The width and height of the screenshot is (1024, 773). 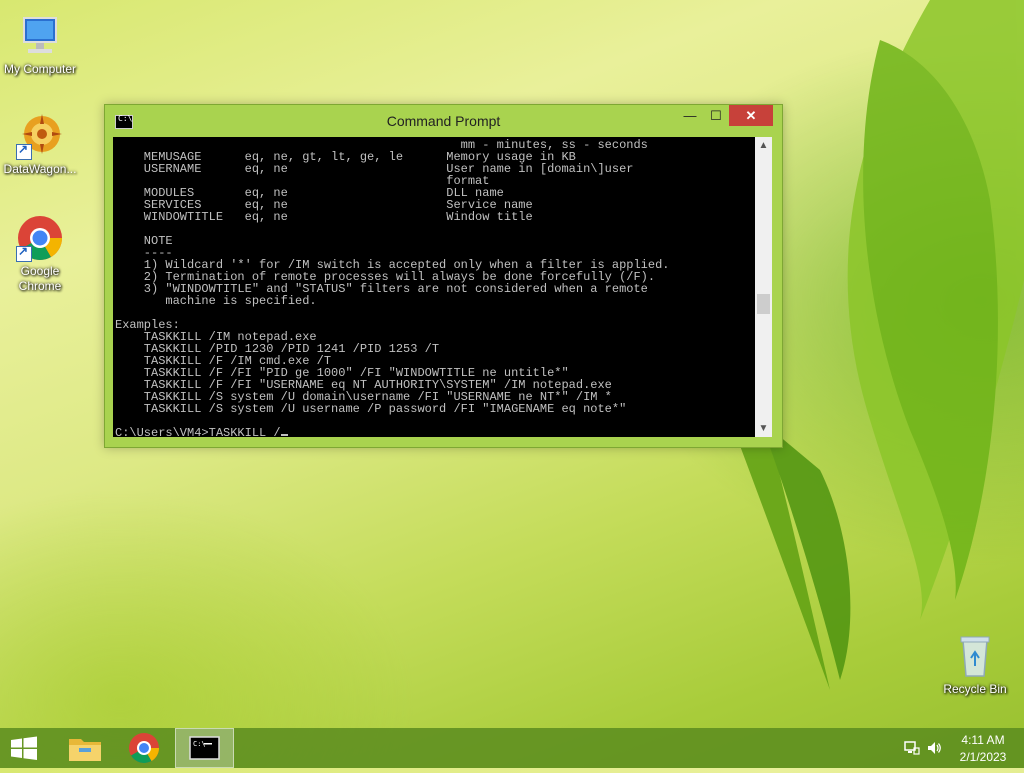 I want to click on vertical-scrollbar: ▲ ▼, so click(x=763, y=287).